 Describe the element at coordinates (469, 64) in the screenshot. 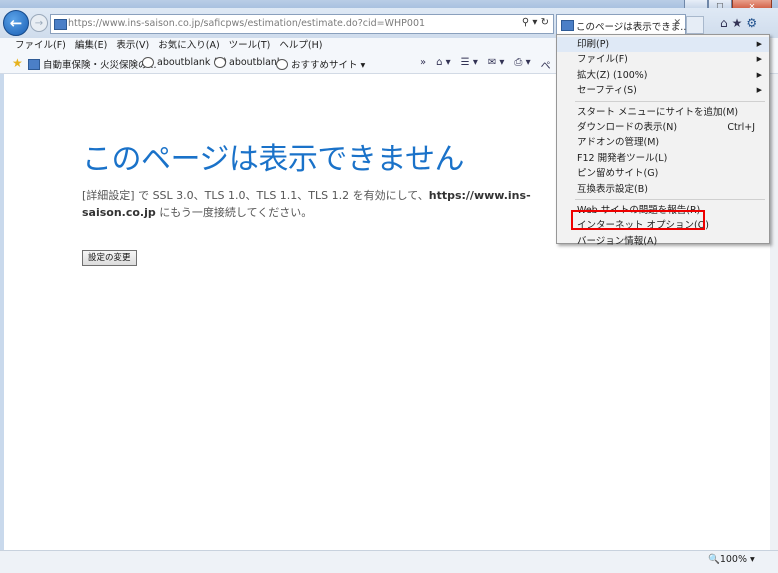

I see `feeds-dropdown: ☰ ▾` at that location.